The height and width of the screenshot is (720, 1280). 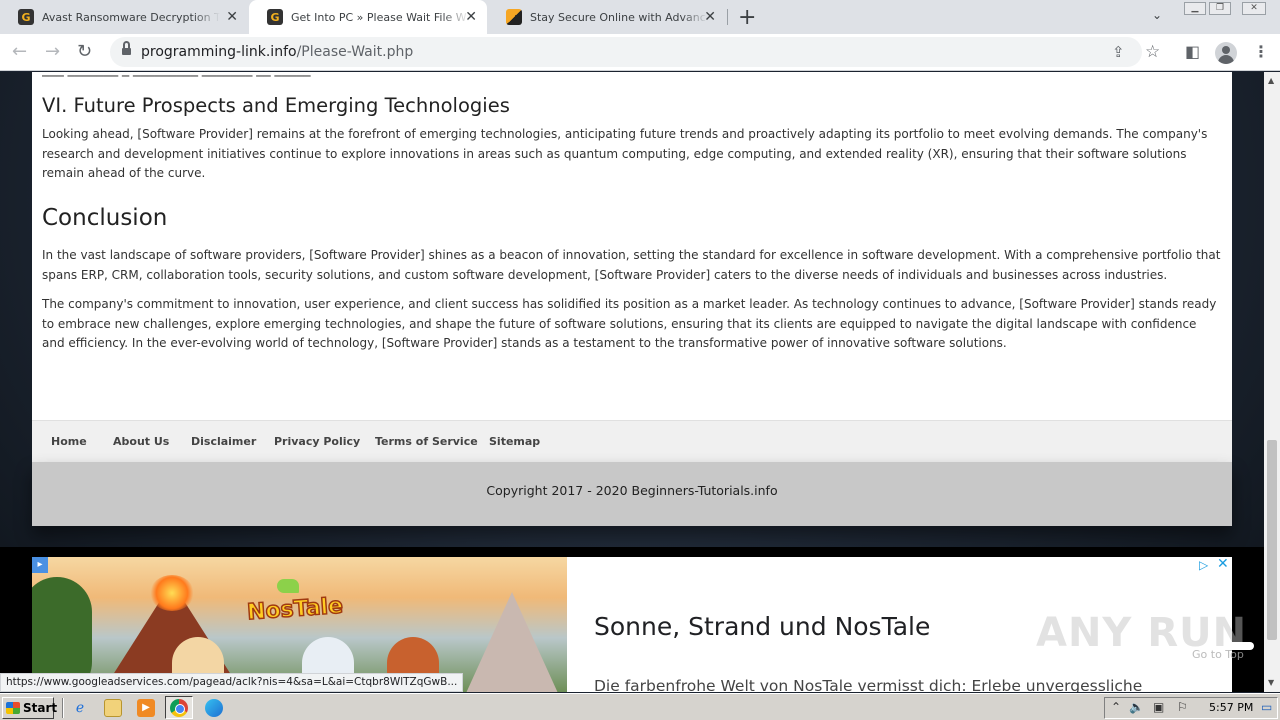 I want to click on footer-link-home: Home, so click(x=69, y=441).